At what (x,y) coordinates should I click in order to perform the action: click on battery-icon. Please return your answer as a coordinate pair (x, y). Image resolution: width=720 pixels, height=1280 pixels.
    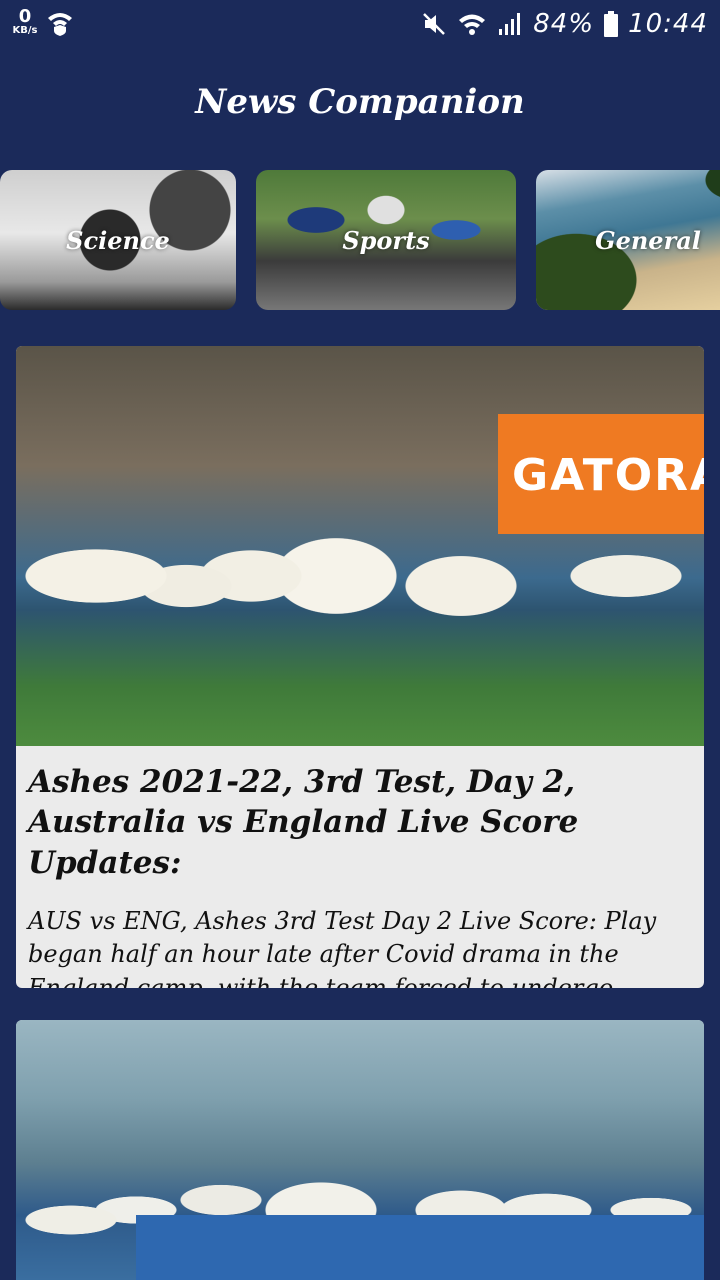
    Looking at the image, I should click on (611, 24).